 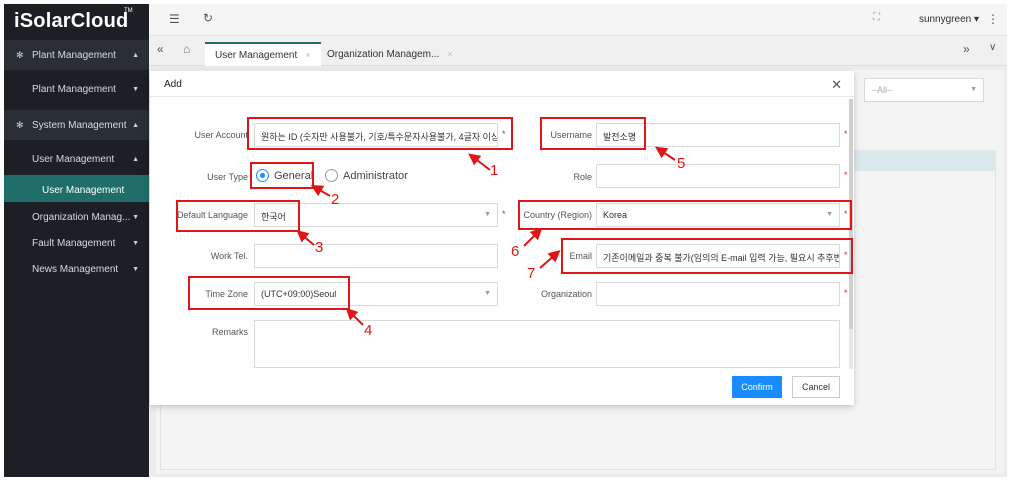 I want to click on sidebar-subitem-news-management: News Management ▼, so click(x=76, y=269).